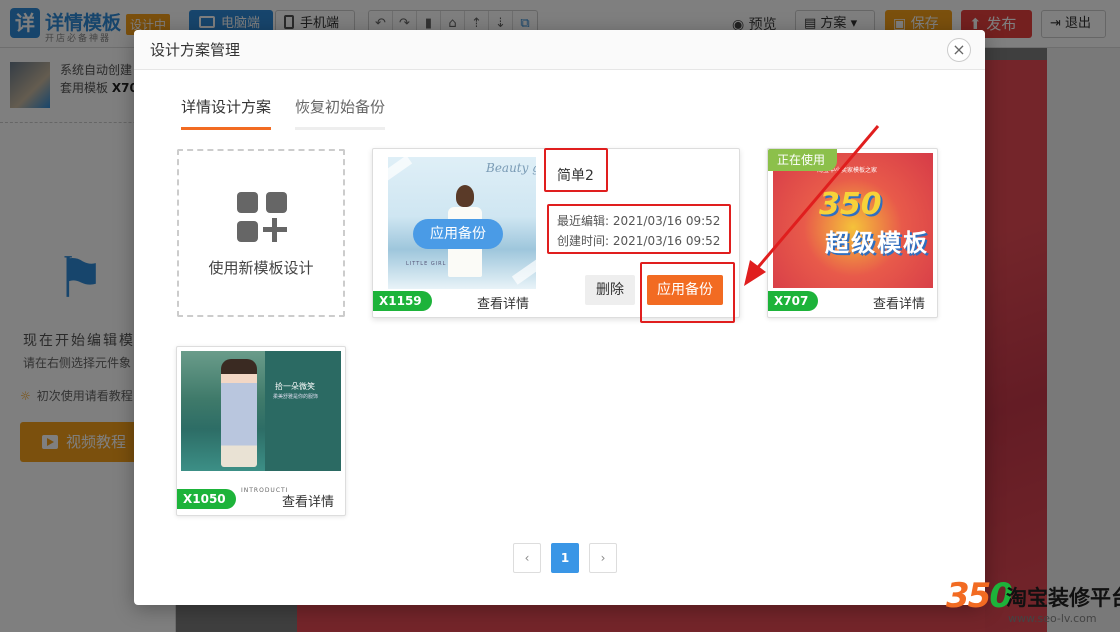  What do you see at coordinates (206, 499) in the screenshot?
I see `template-code-badge: X1050` at bounding box center [206, 499].